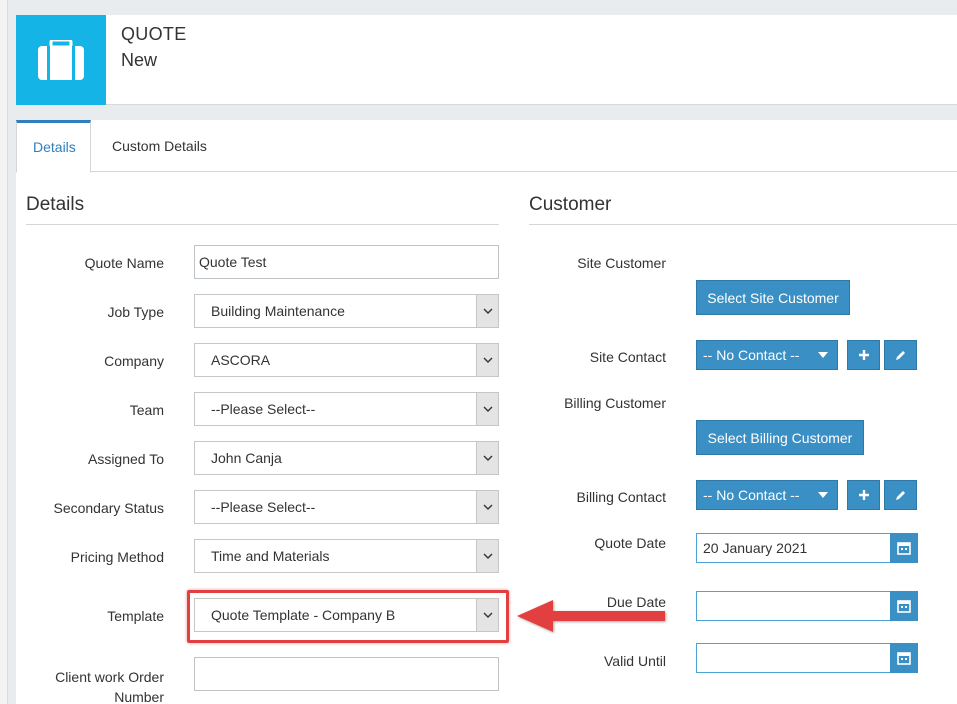 This screenshot has height=704, width=957. What do you see at coordinates (346, 458) in the screenshot?
I see `assigned-to-select: John Canja` at bounding box center [346, 458].